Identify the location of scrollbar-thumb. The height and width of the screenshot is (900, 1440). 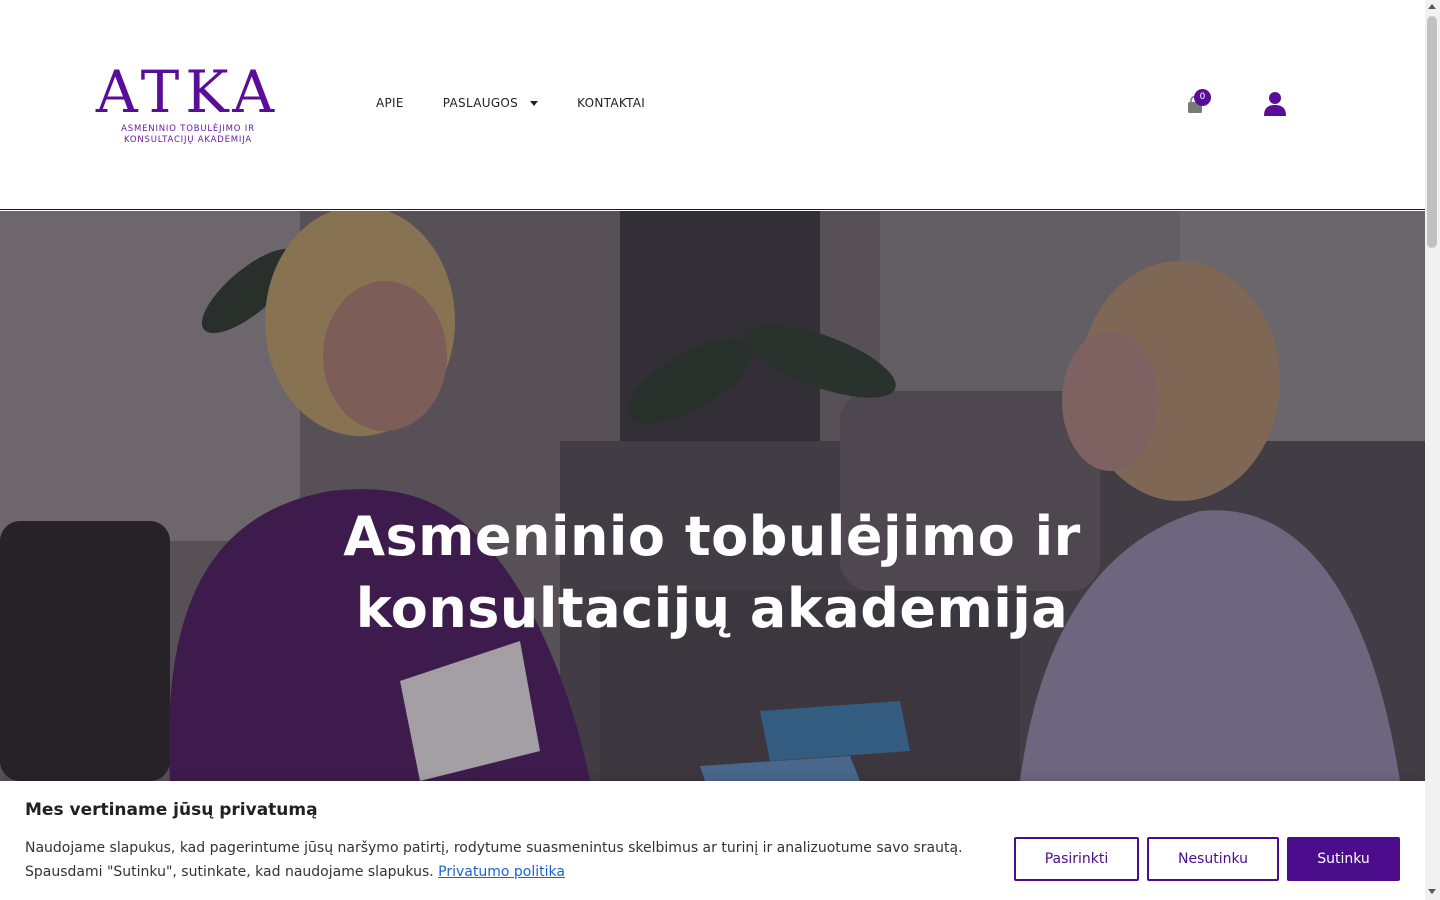
(1432, 132).